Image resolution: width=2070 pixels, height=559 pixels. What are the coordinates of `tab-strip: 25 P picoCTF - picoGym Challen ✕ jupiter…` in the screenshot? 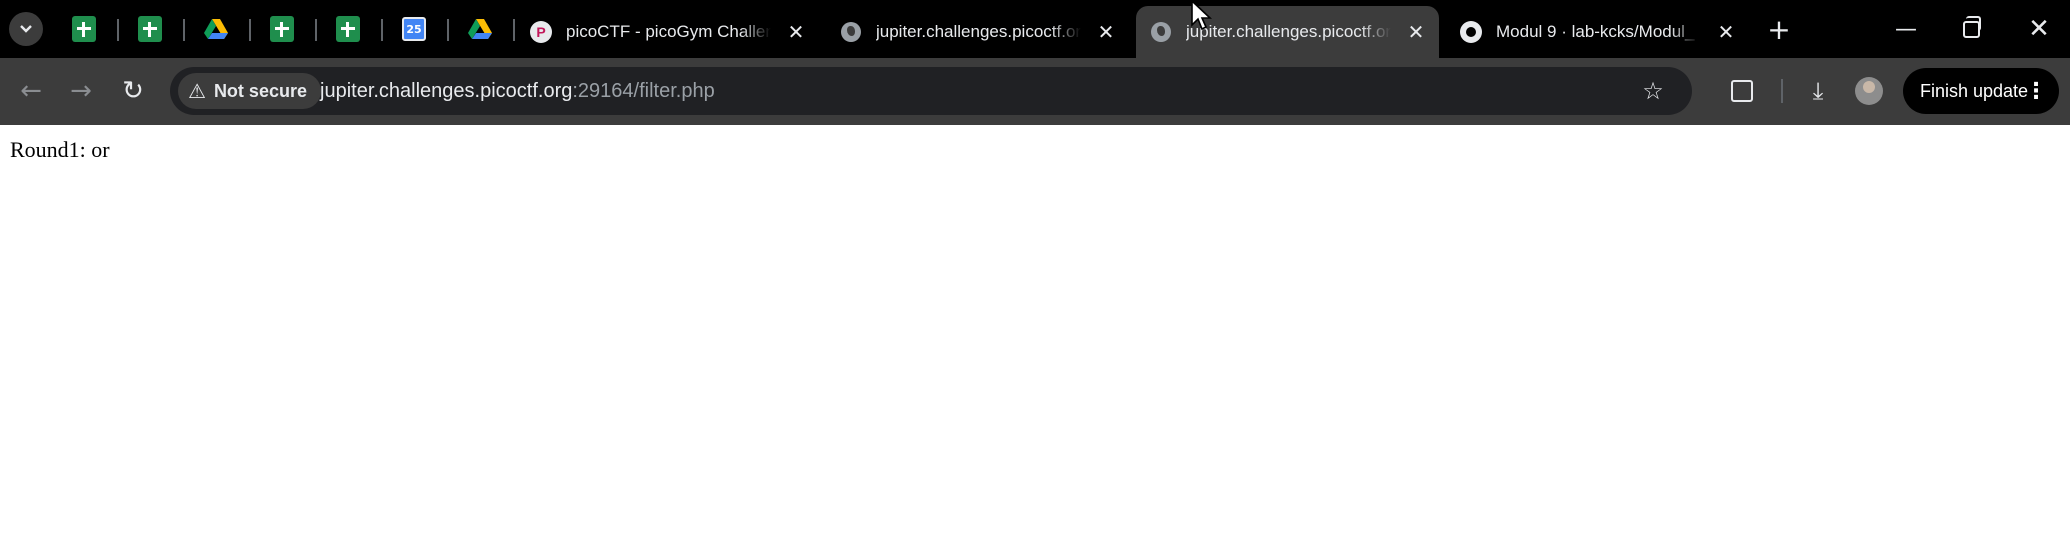 It's located at (1035, 29).